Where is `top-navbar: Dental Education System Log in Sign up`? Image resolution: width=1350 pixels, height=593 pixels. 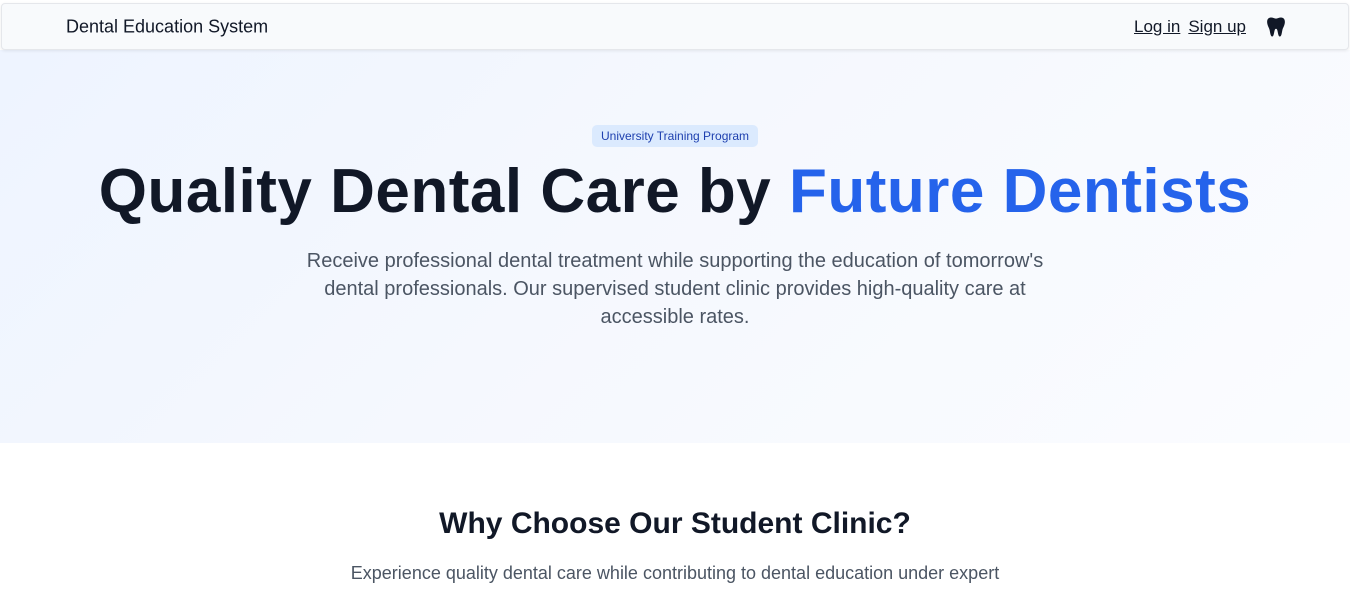
top-navbar: Dental Education System Log in Sign up is located at coordinates (675, 26).